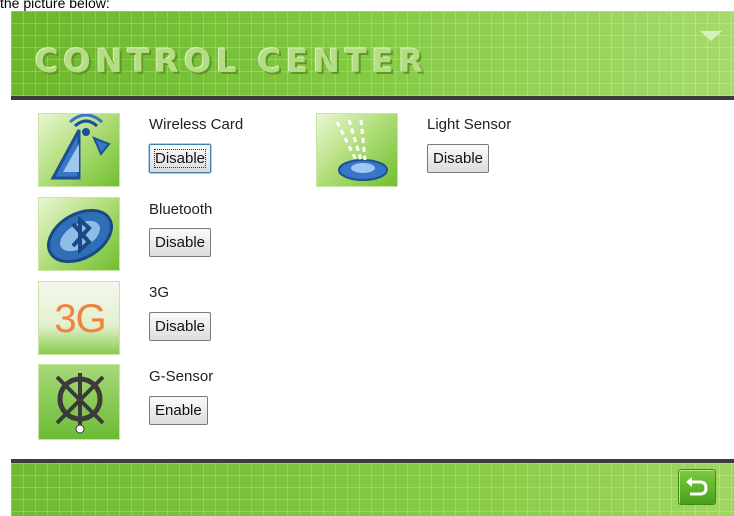 This screenshot has height=516, width=734. What do you see at coordinates (180, 242) in the screenshot?
I see `bluetooth-disable-button: Disable` at bounding box center [180, 242].